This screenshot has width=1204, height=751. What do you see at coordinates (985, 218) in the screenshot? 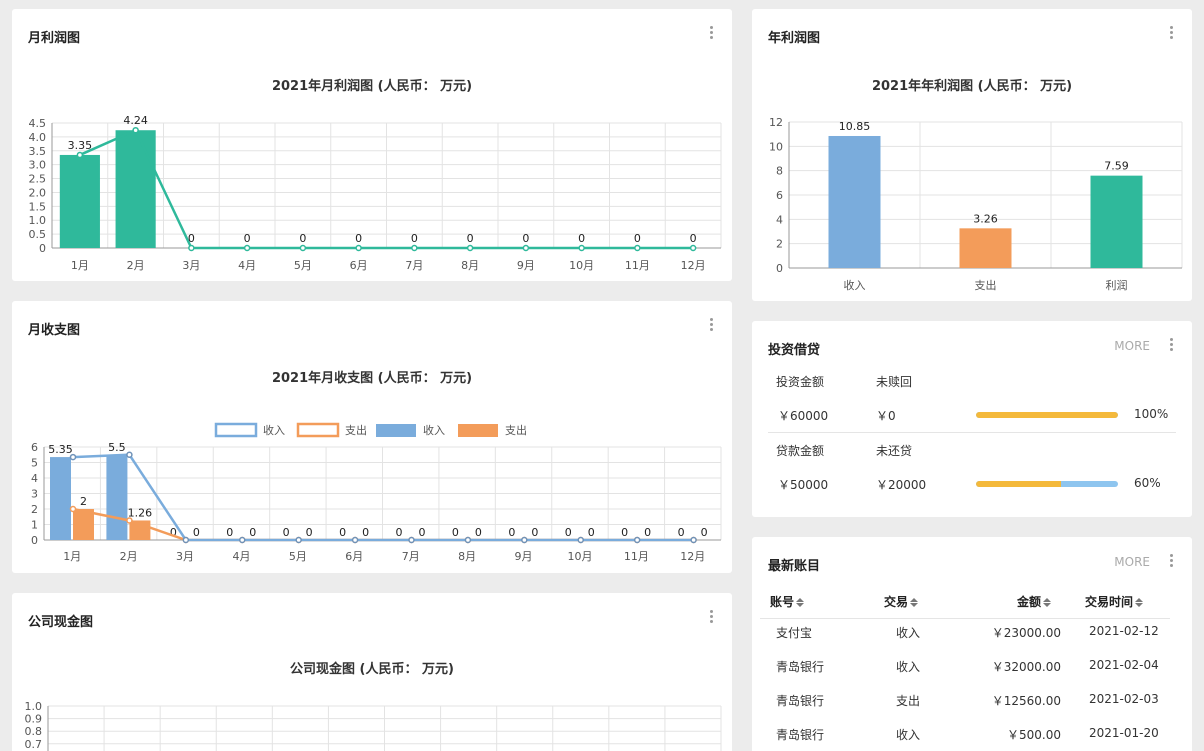
I see `data-label: 3.26` at bounding box center [985, 218].